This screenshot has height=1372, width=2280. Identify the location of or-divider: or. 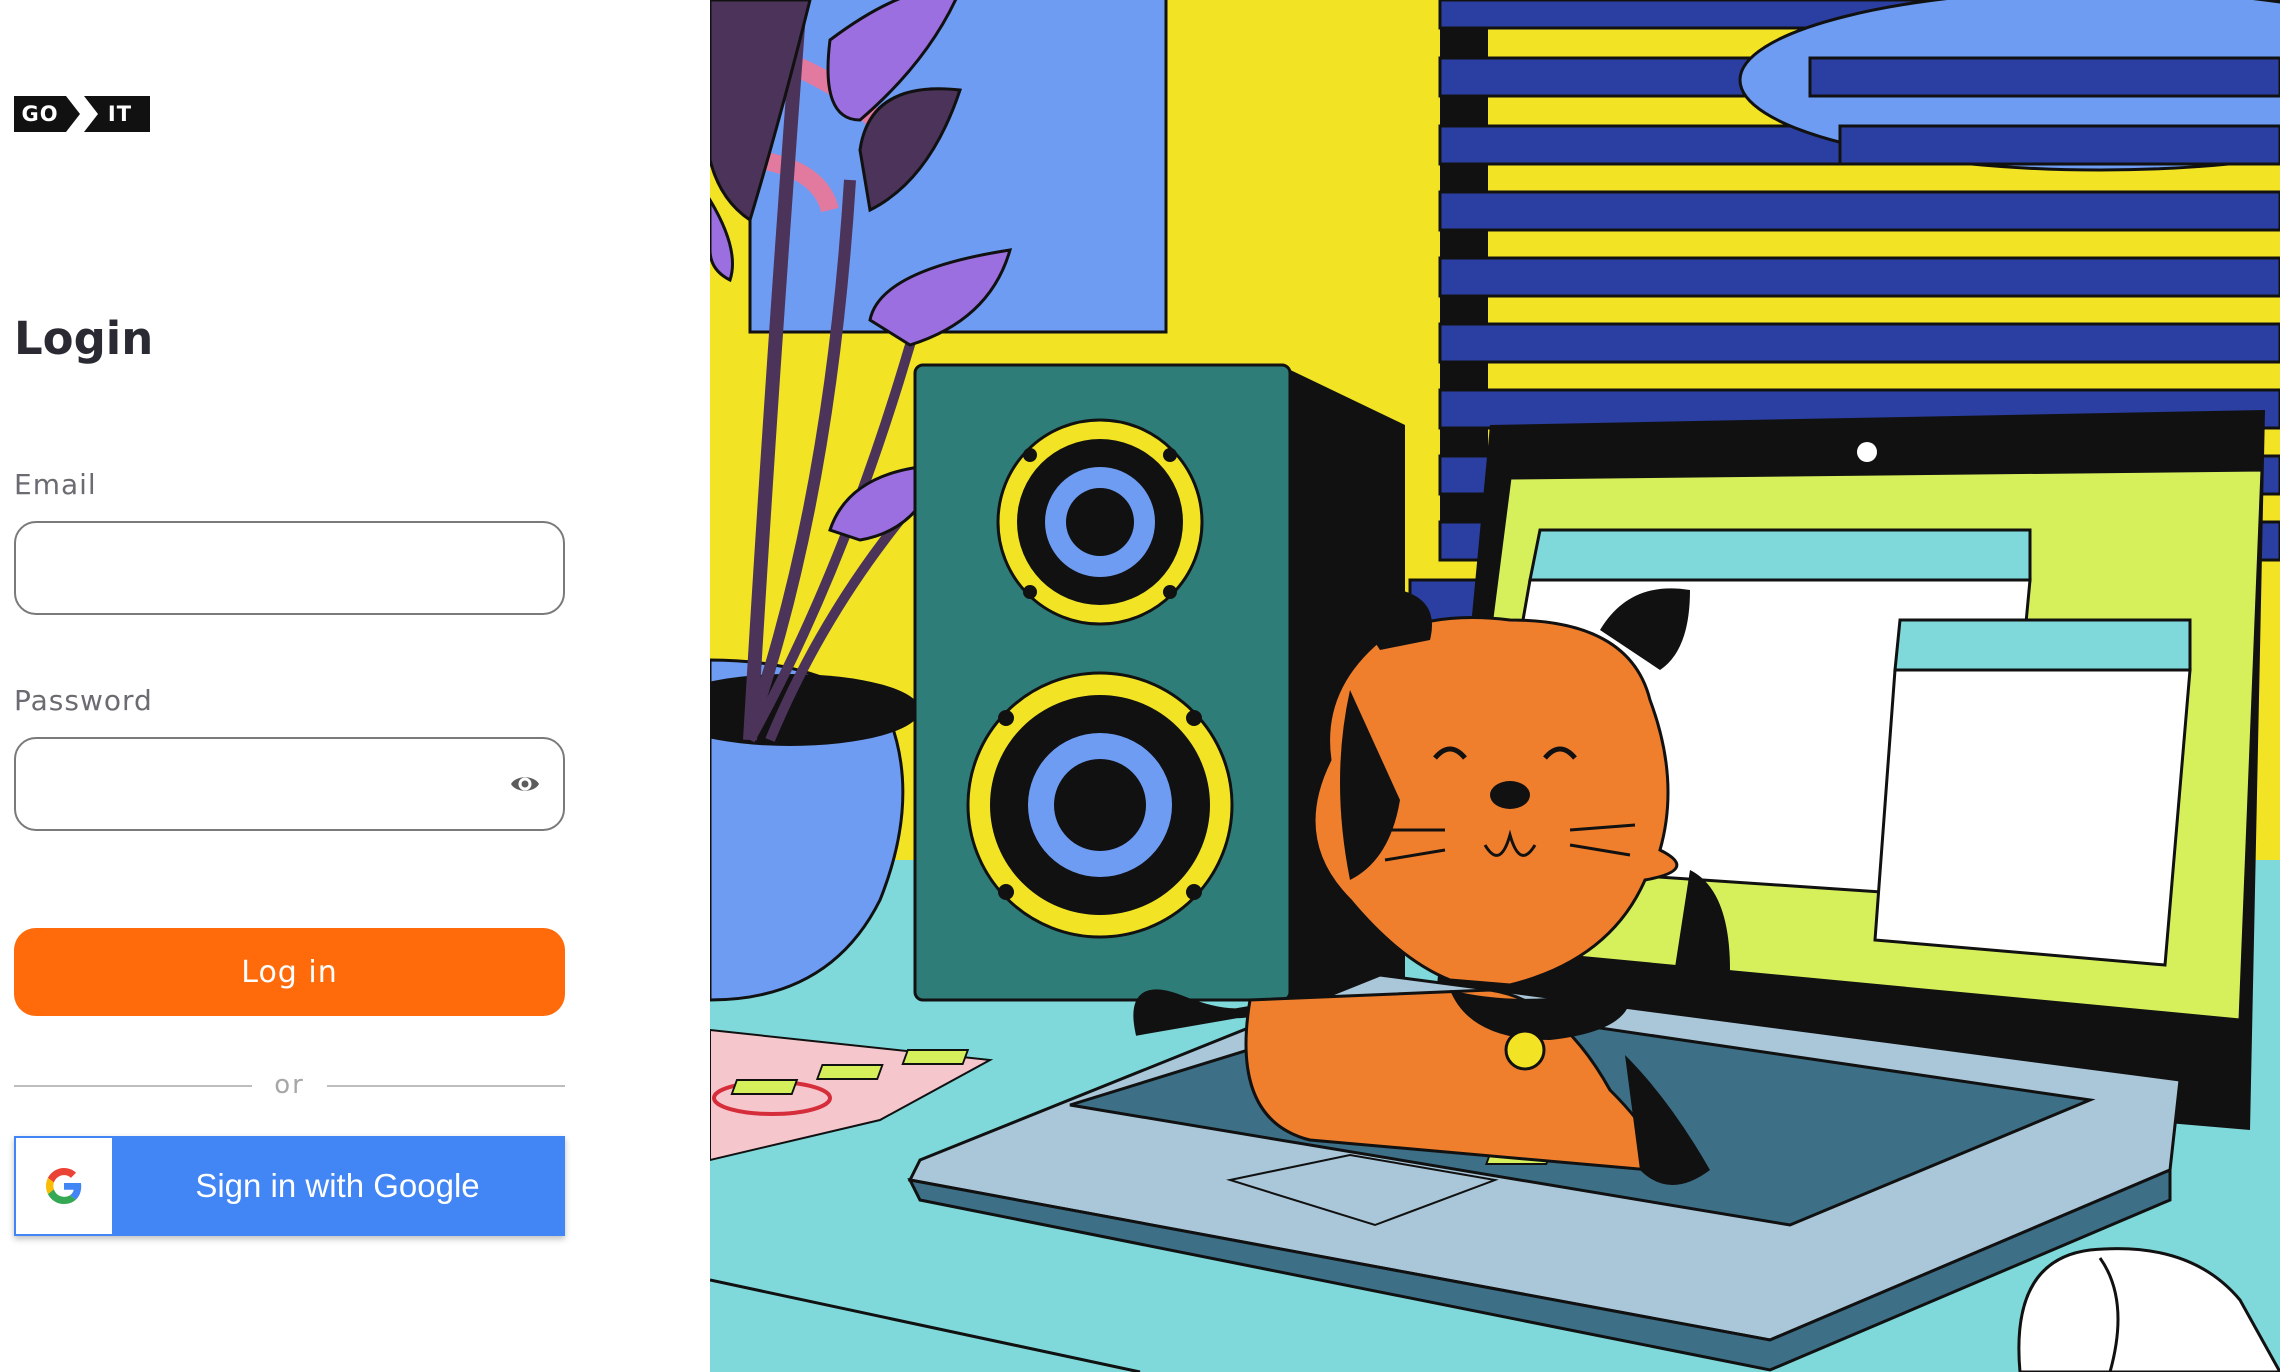
(289, 1085).